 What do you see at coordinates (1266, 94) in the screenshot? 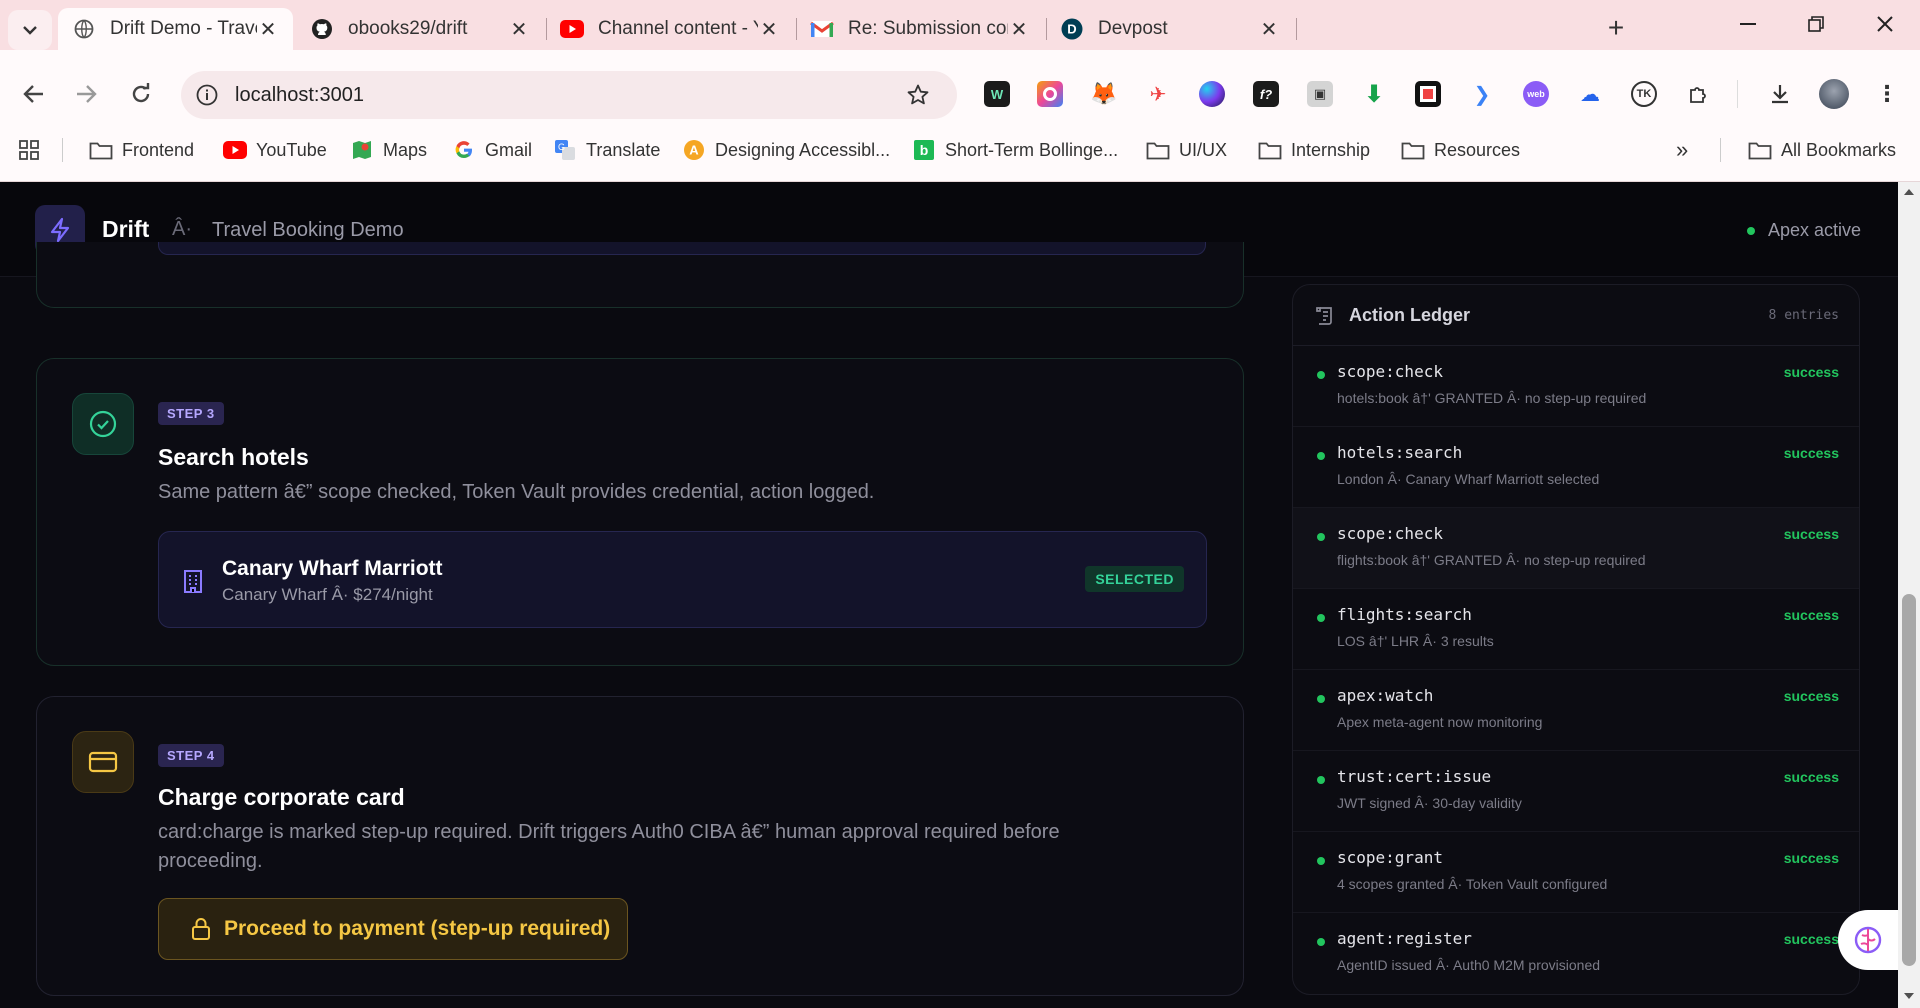
I see `function-icon: f?` at bounding box center [1266, 94].